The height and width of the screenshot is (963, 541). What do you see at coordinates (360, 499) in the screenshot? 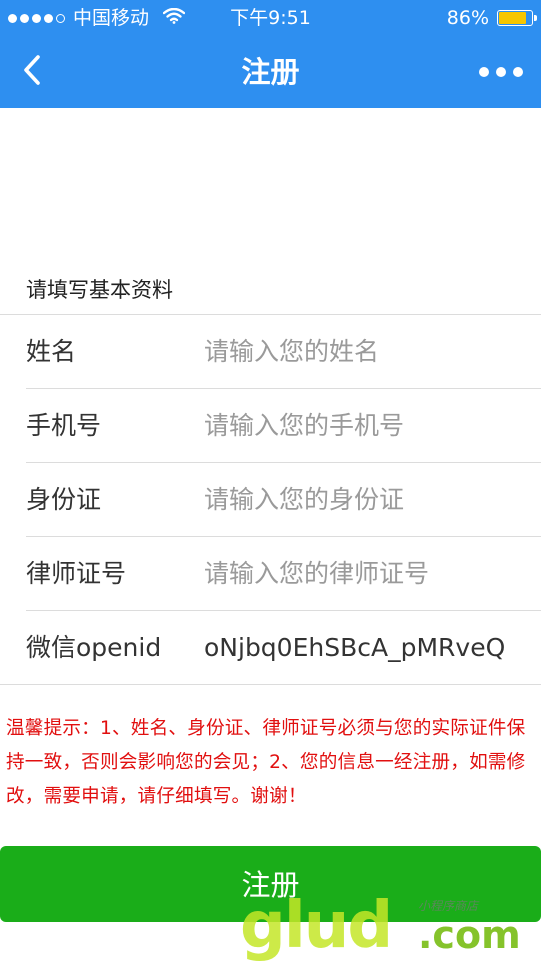
I see `id-card-input` at bounding box center [360, 499].